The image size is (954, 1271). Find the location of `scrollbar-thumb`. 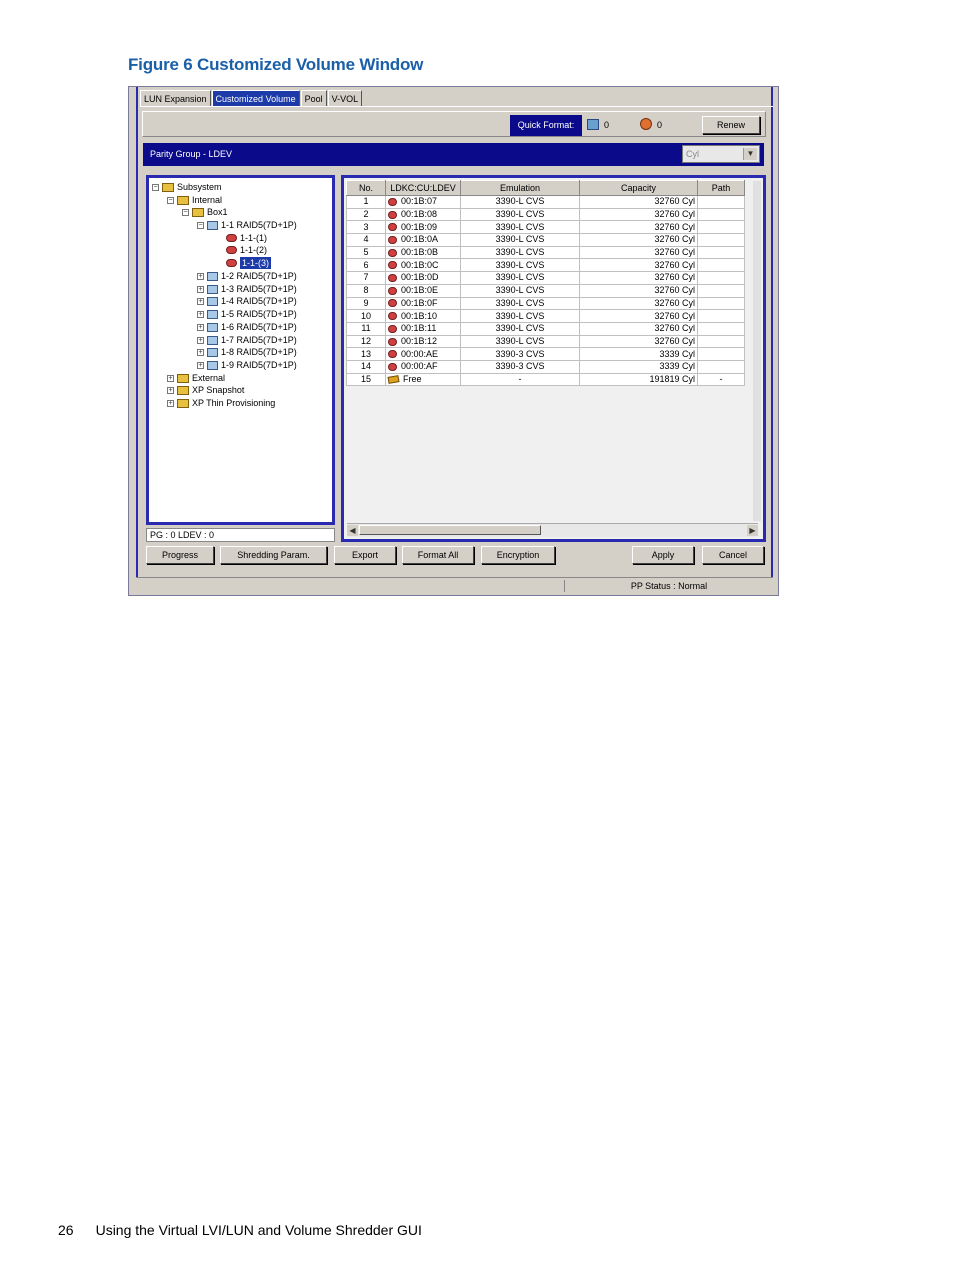

scrollbar-thumb is located at coordinates (450, 530).